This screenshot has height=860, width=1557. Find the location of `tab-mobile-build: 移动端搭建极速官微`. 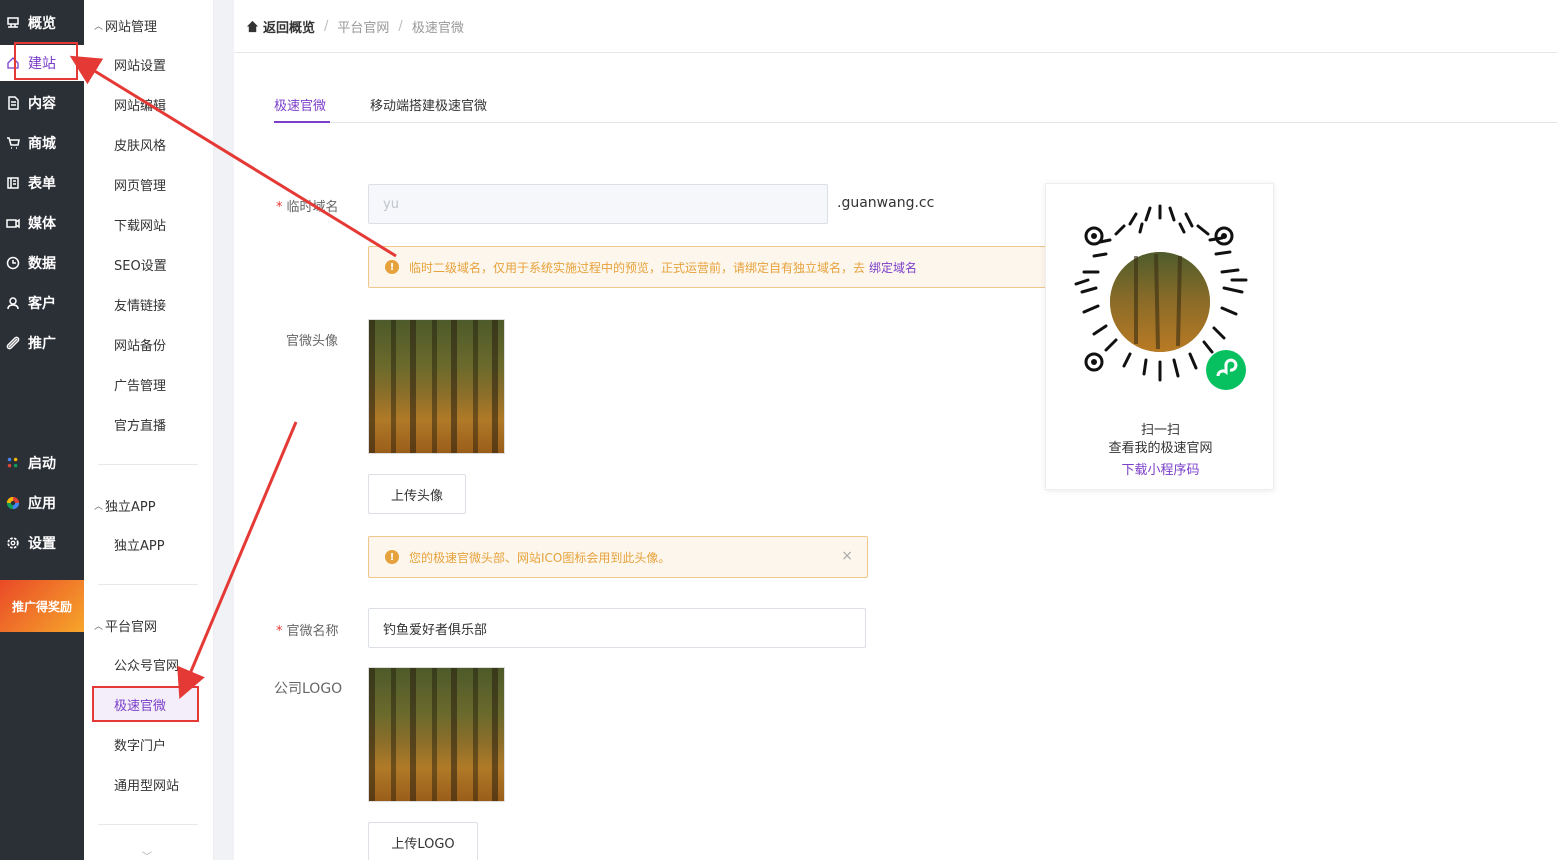

tab-mobile-build: 移动端搭建极速官微 is located at coordinates (428, 104).